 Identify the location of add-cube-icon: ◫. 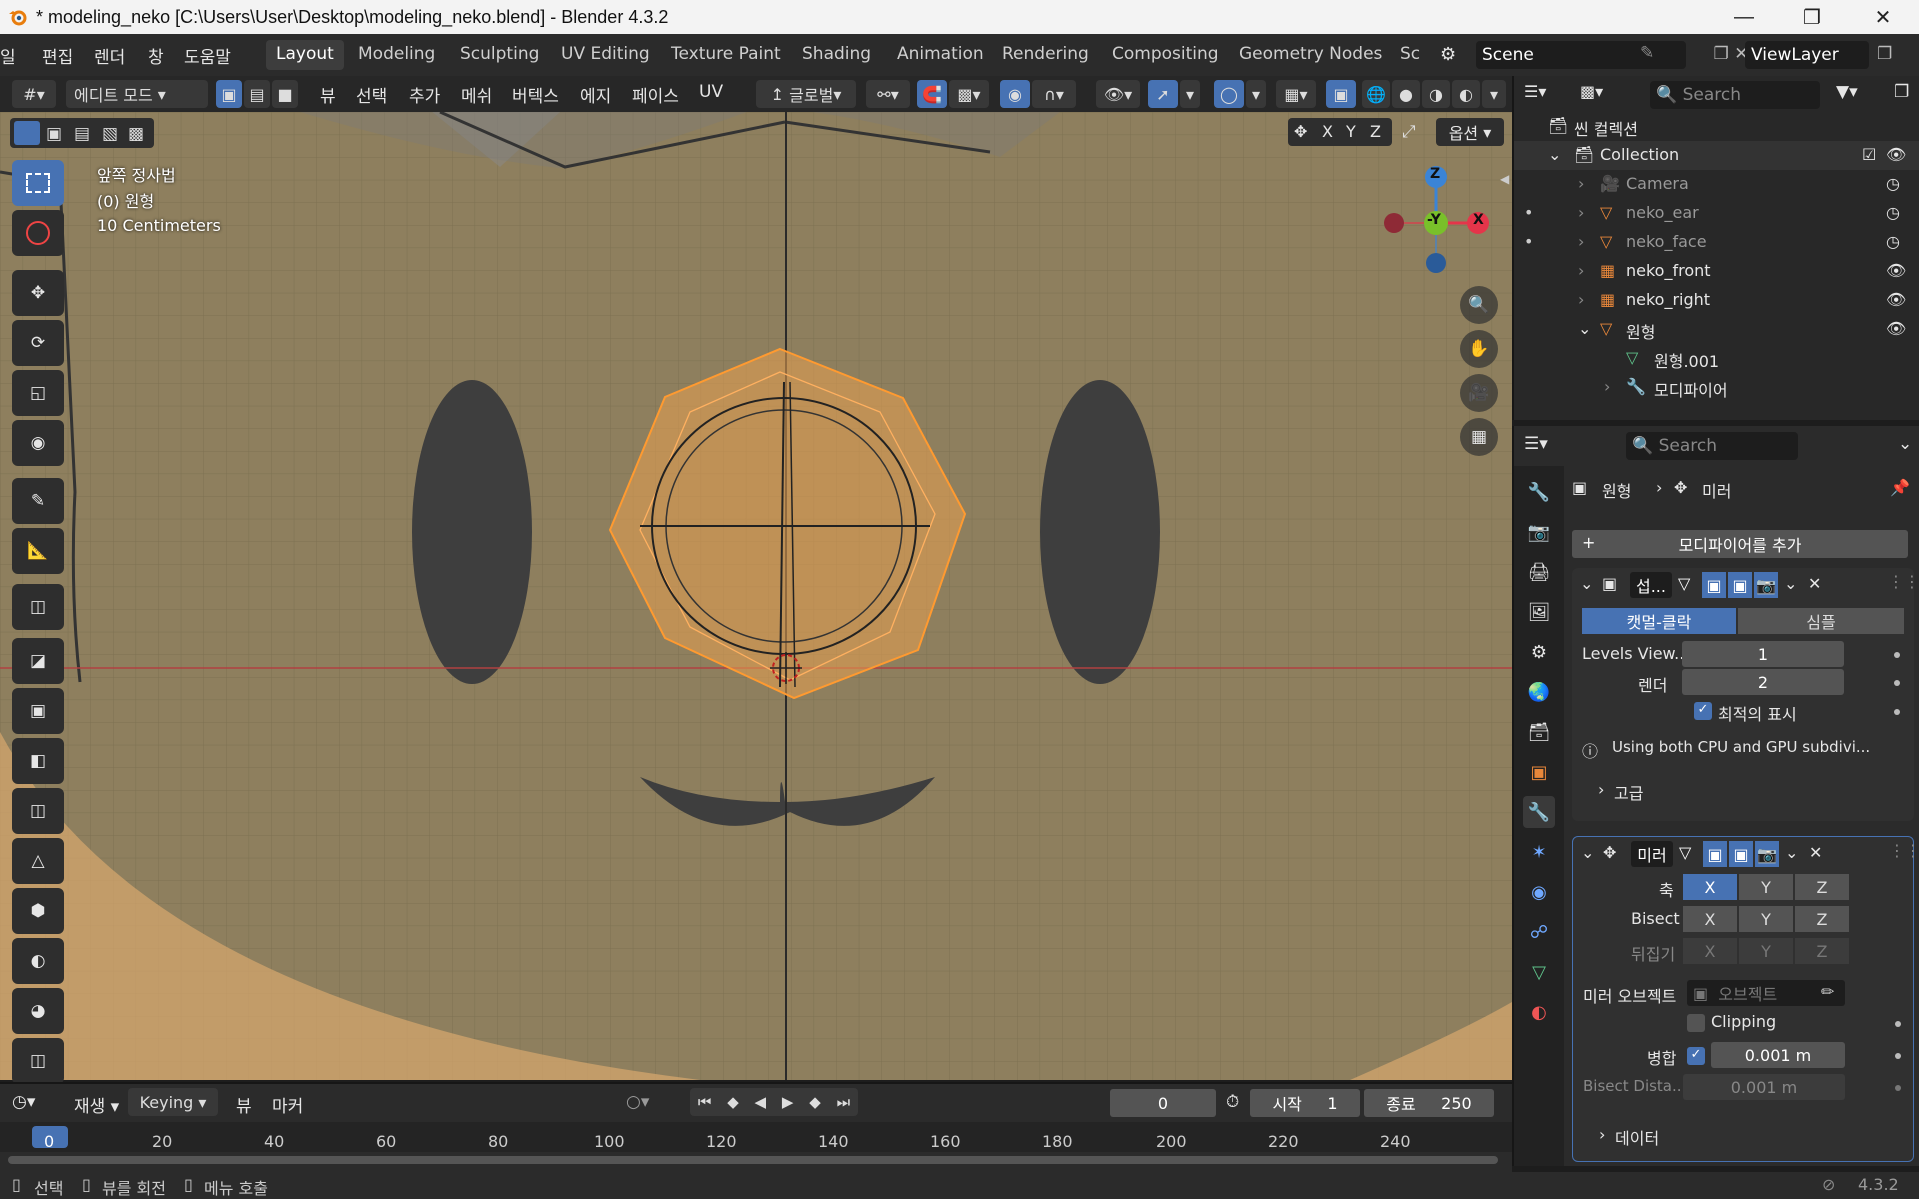
(38, 607).